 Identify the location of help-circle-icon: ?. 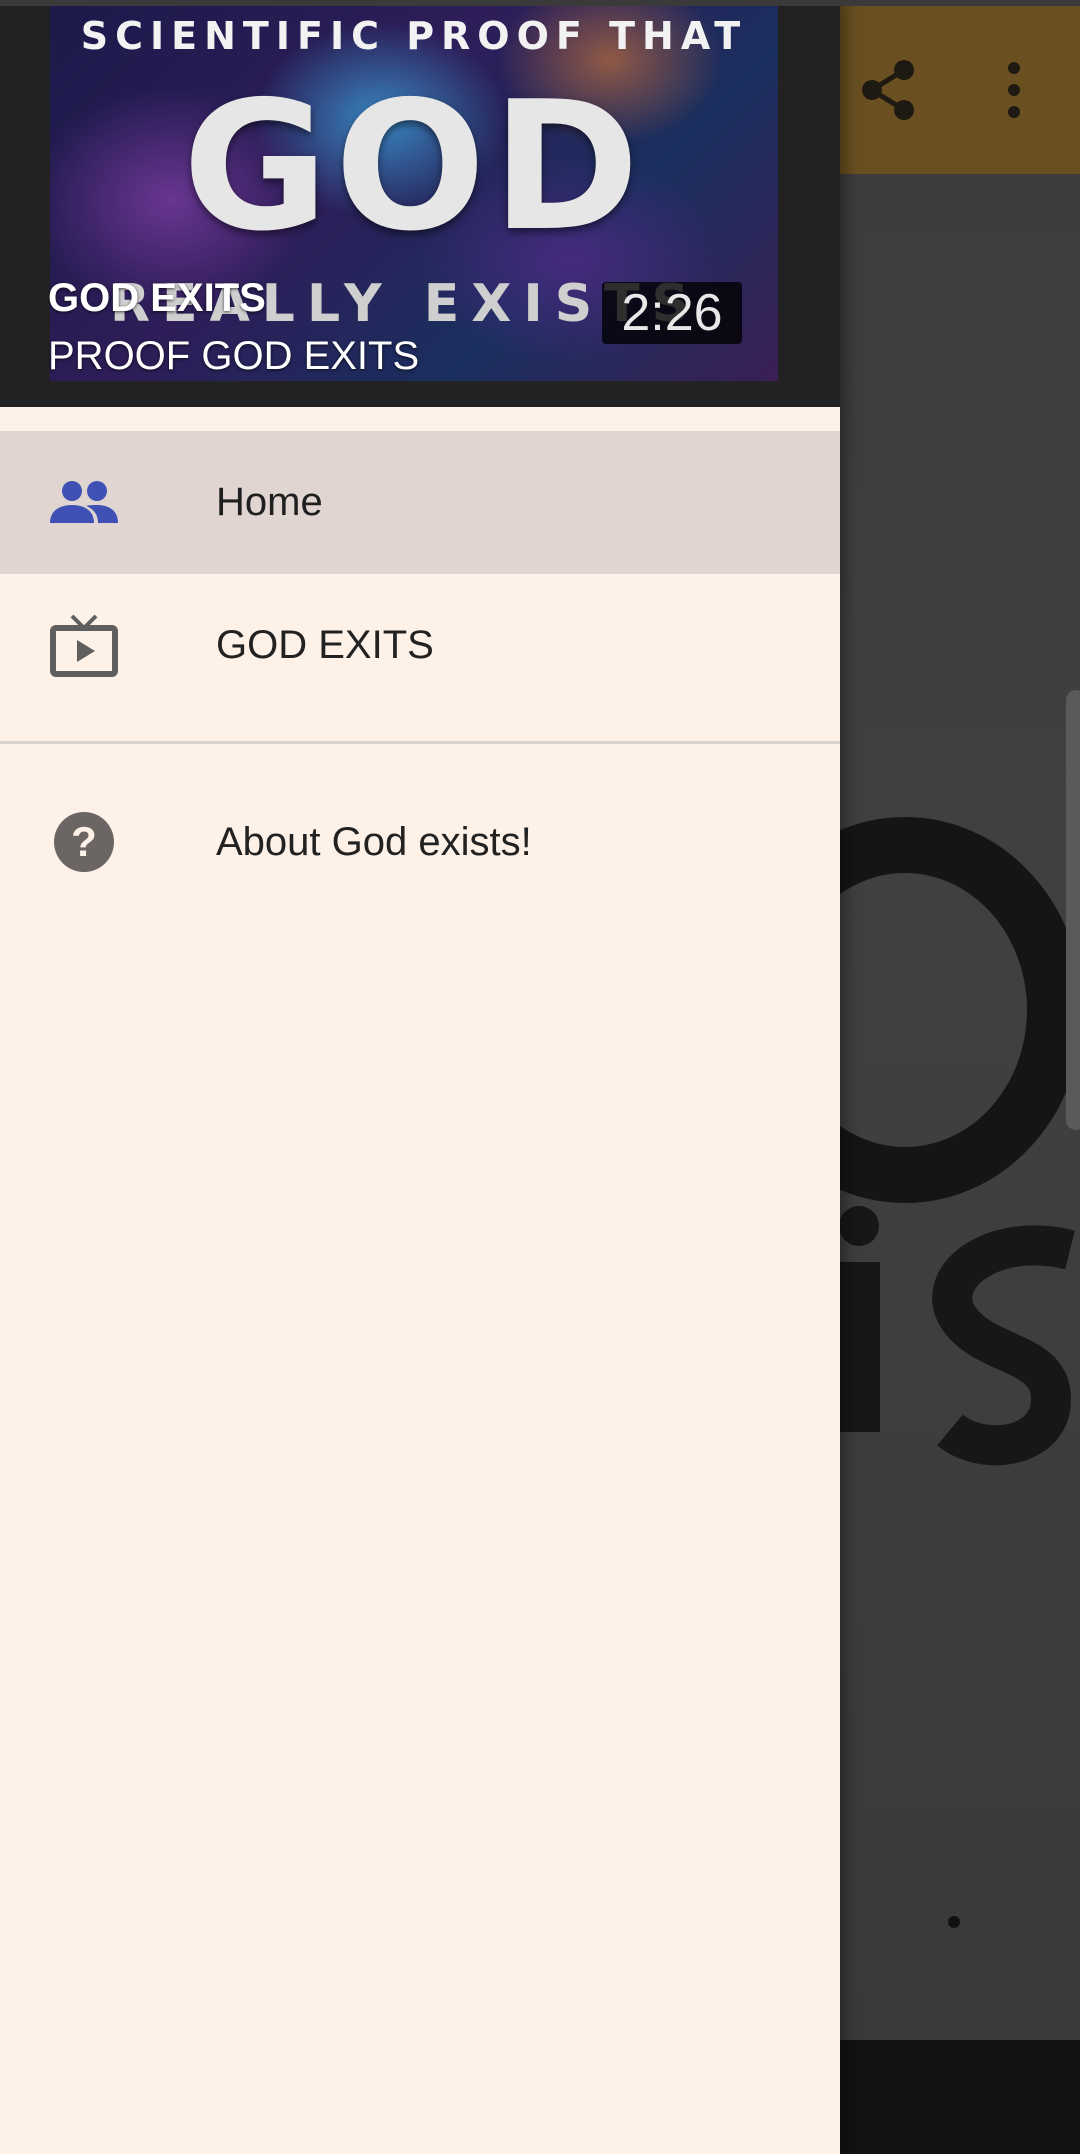
(84, 842).